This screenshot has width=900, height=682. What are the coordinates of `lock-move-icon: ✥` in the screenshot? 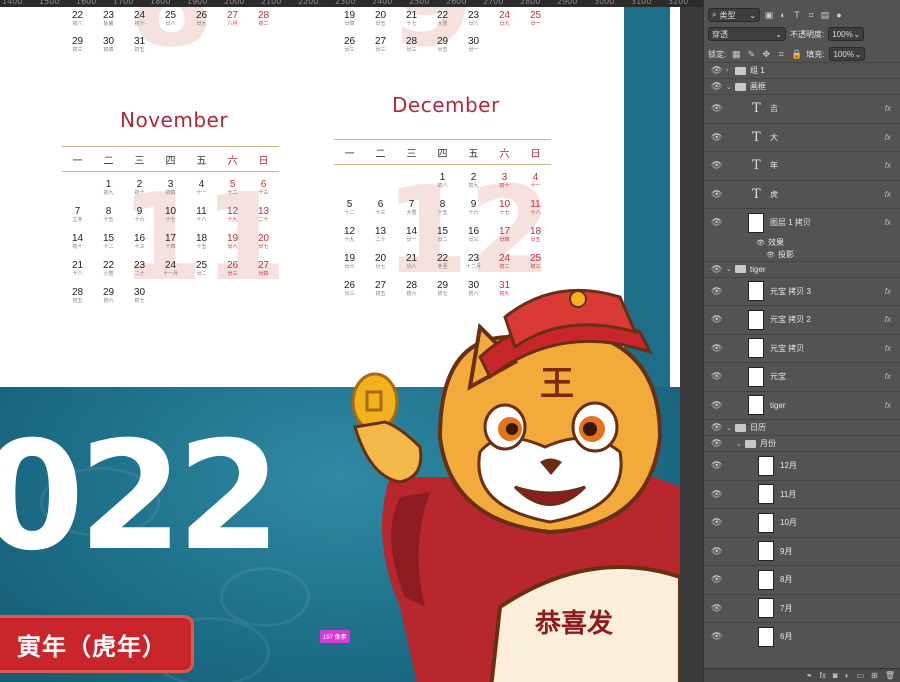 It's located at (766, 54).